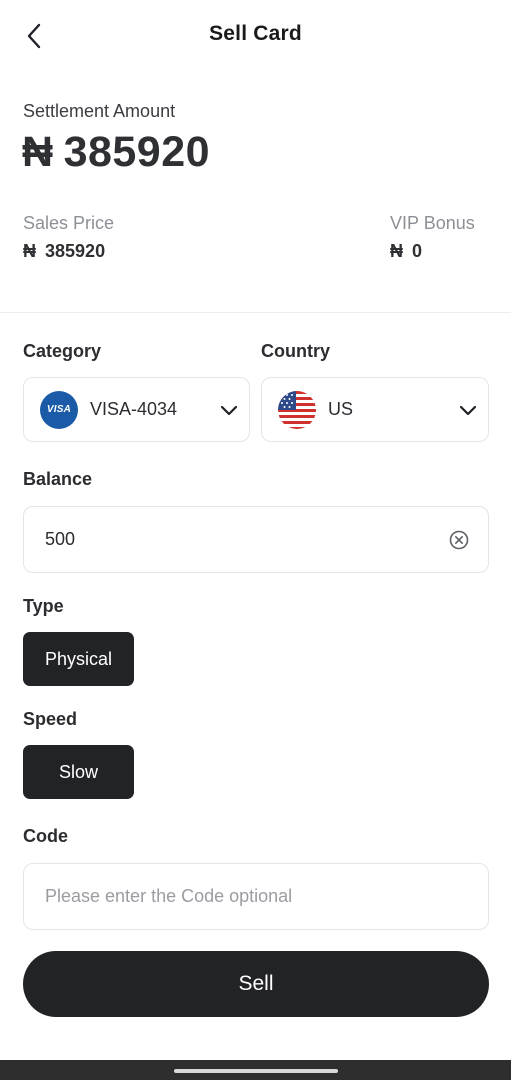 The image size is (511, 1080). I want to click on vip-bonus-label: VIP Bonus, so click(432, 223).